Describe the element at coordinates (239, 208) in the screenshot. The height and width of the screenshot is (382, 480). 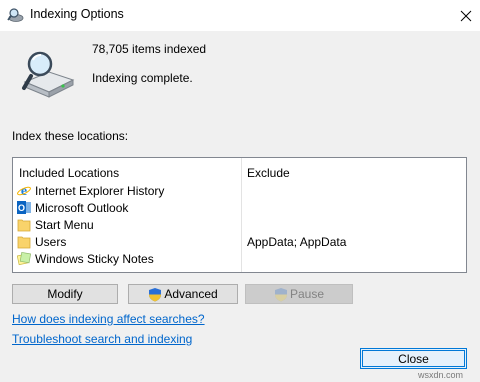
I see `location-row: O Microsoft Outlook` at that location.